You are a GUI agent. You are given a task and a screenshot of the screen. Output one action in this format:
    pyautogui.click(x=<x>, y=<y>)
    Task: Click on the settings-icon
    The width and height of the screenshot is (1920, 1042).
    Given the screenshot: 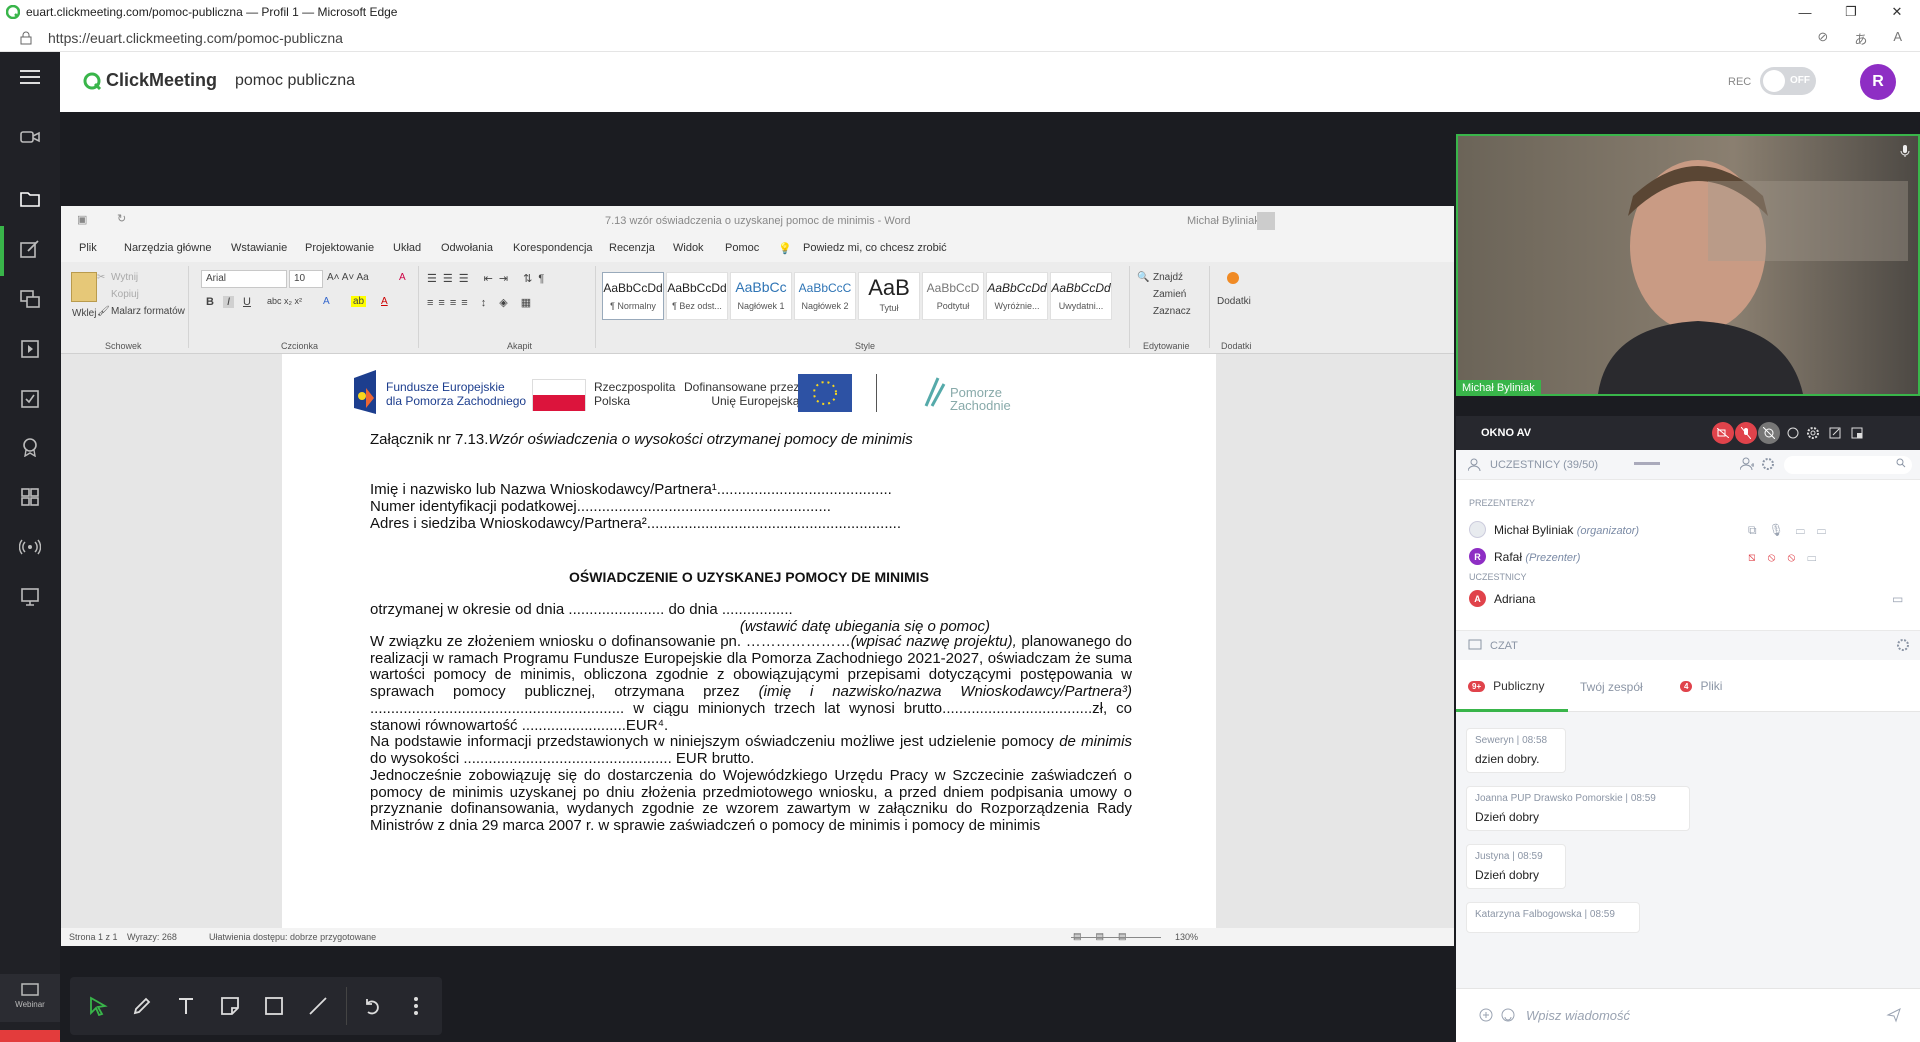 What is the action you would take?
    pyautogui.click(x=1813, y=433)
    